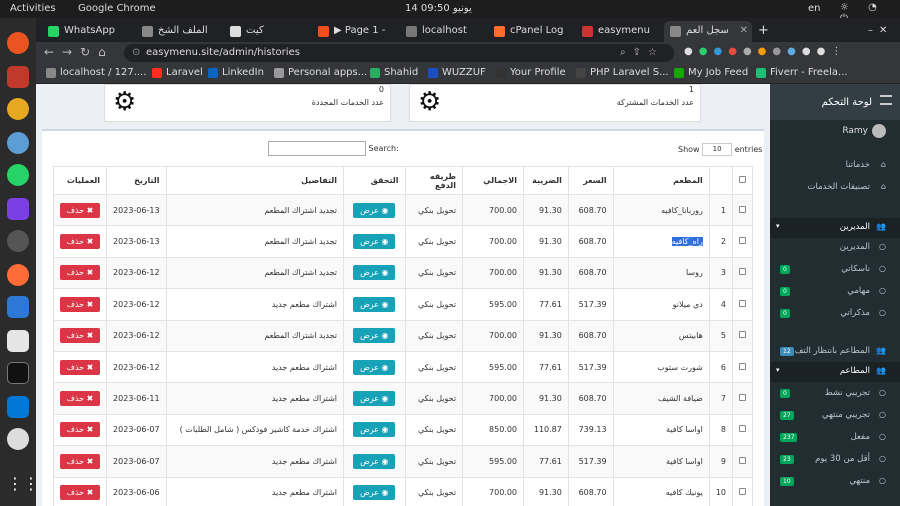 Image resolution: width=900 pixels, height=506 pixels. I want to click on activities-button: Activities, so click(33, 8).